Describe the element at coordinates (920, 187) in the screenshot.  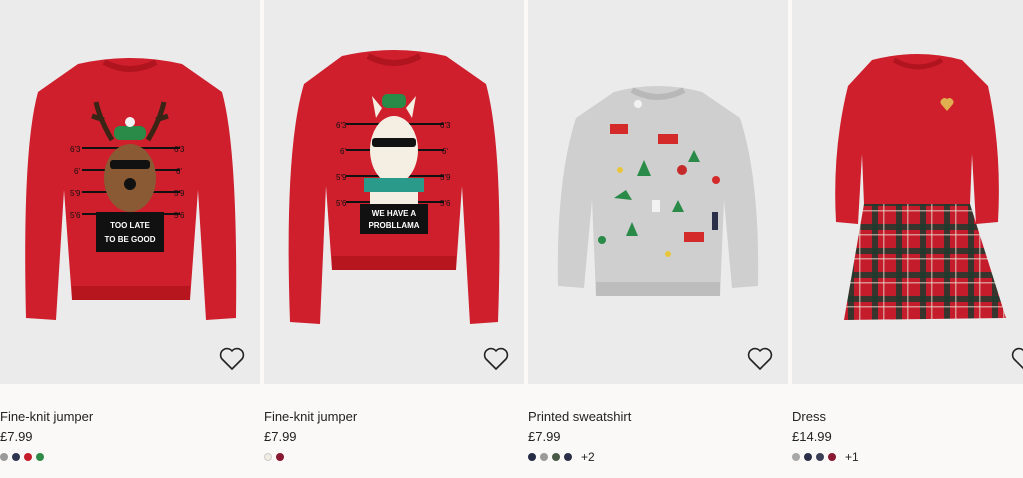
I see `tartan-dress-illustration` at that location.